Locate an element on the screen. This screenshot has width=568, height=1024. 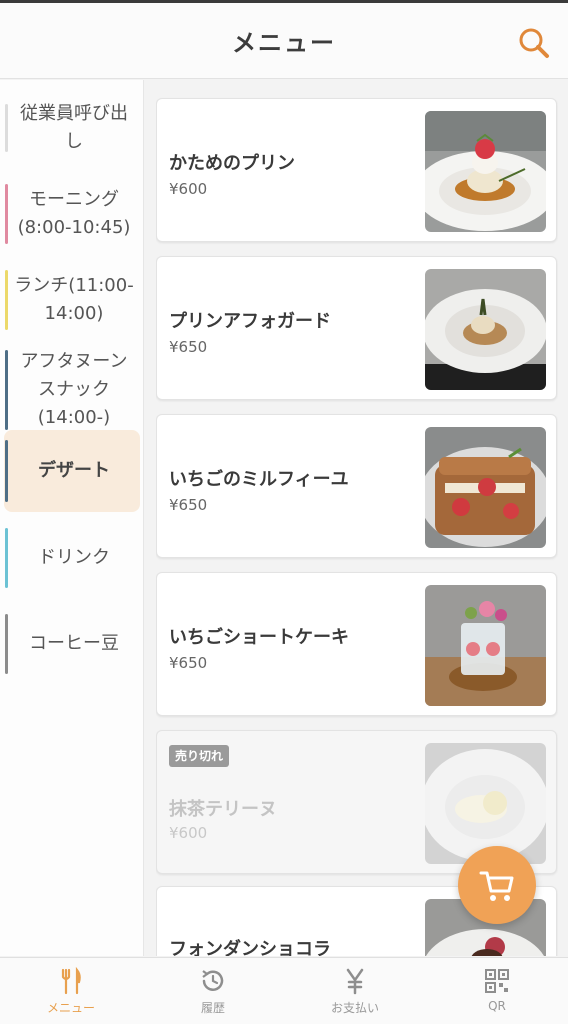
yen-icon is located at coordinates (355, 981).